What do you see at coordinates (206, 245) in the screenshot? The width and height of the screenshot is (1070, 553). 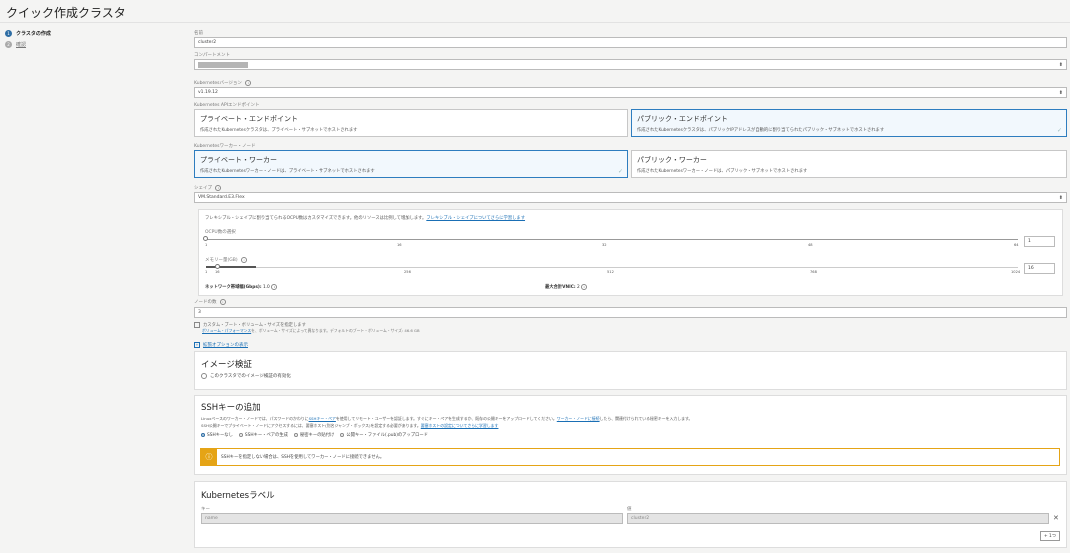 I see `ocpu-tick: 1` at bounding box center [206, 245].